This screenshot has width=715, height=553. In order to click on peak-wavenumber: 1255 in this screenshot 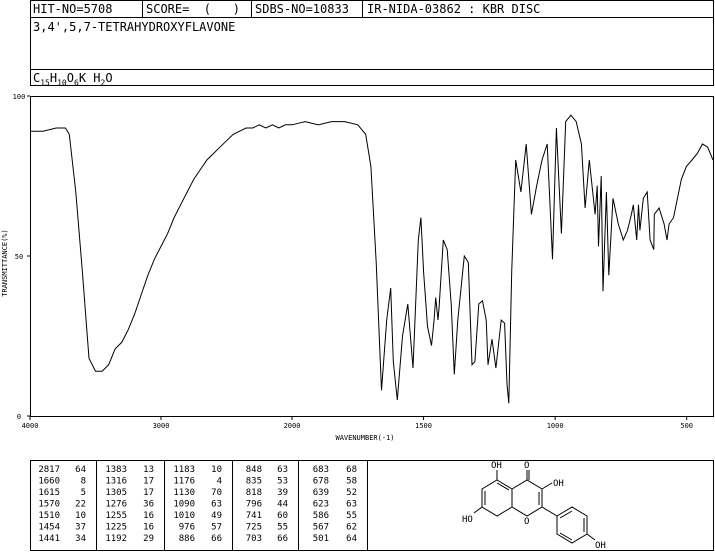, I will do `click(116, 516)`.